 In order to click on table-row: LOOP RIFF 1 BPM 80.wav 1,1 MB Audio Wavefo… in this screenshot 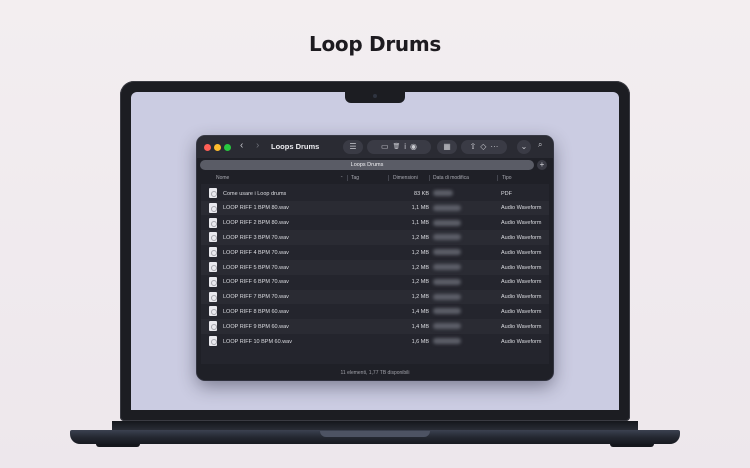, I will do `click(375, 208)`.